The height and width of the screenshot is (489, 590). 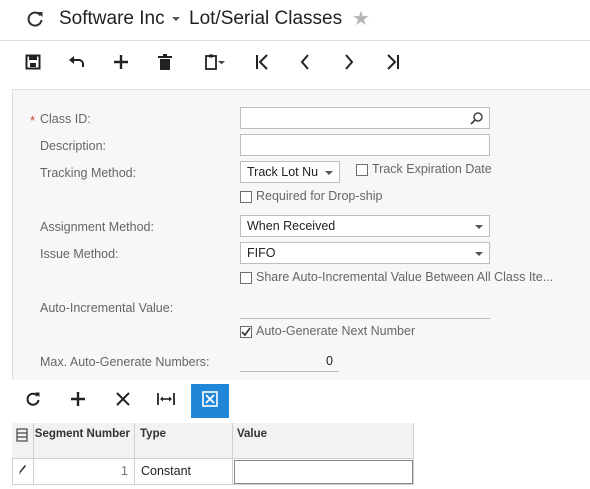 I want to click on required-dropship-label: Required for Drop-ship, so click(x=319, y=196).